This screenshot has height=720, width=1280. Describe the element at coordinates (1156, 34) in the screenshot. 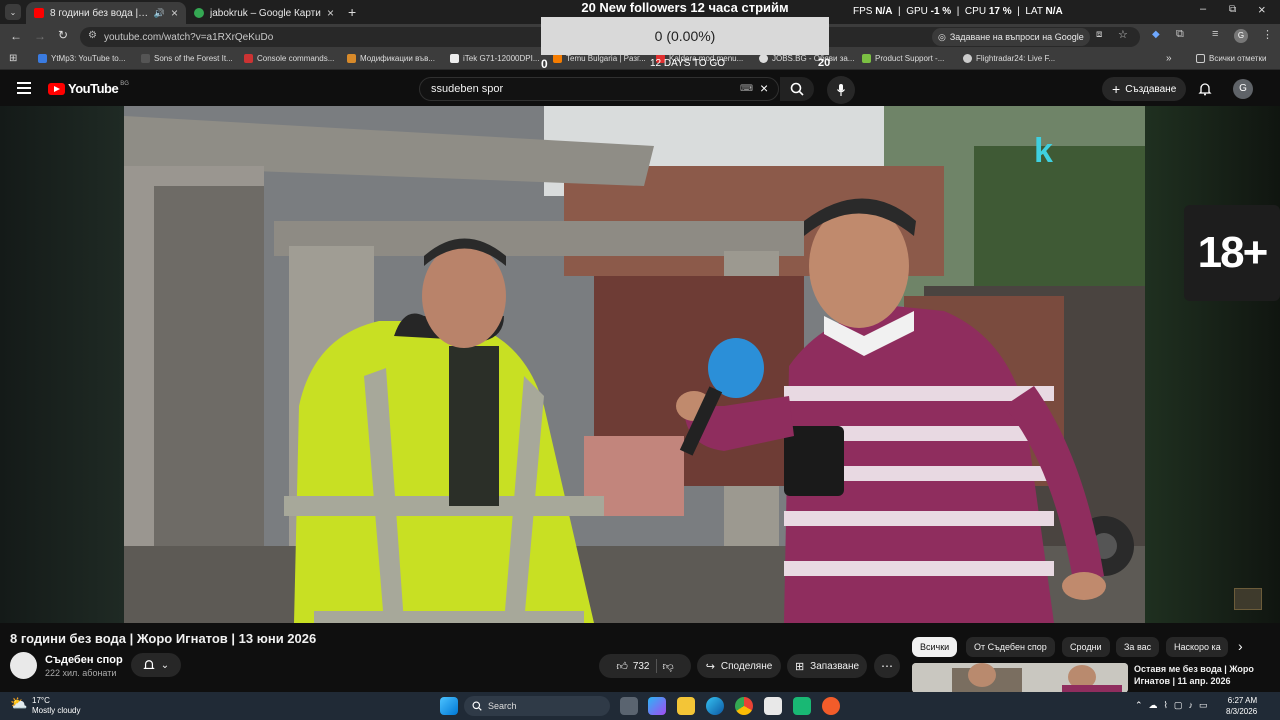

I see `extension-icon: ◆` at that location.